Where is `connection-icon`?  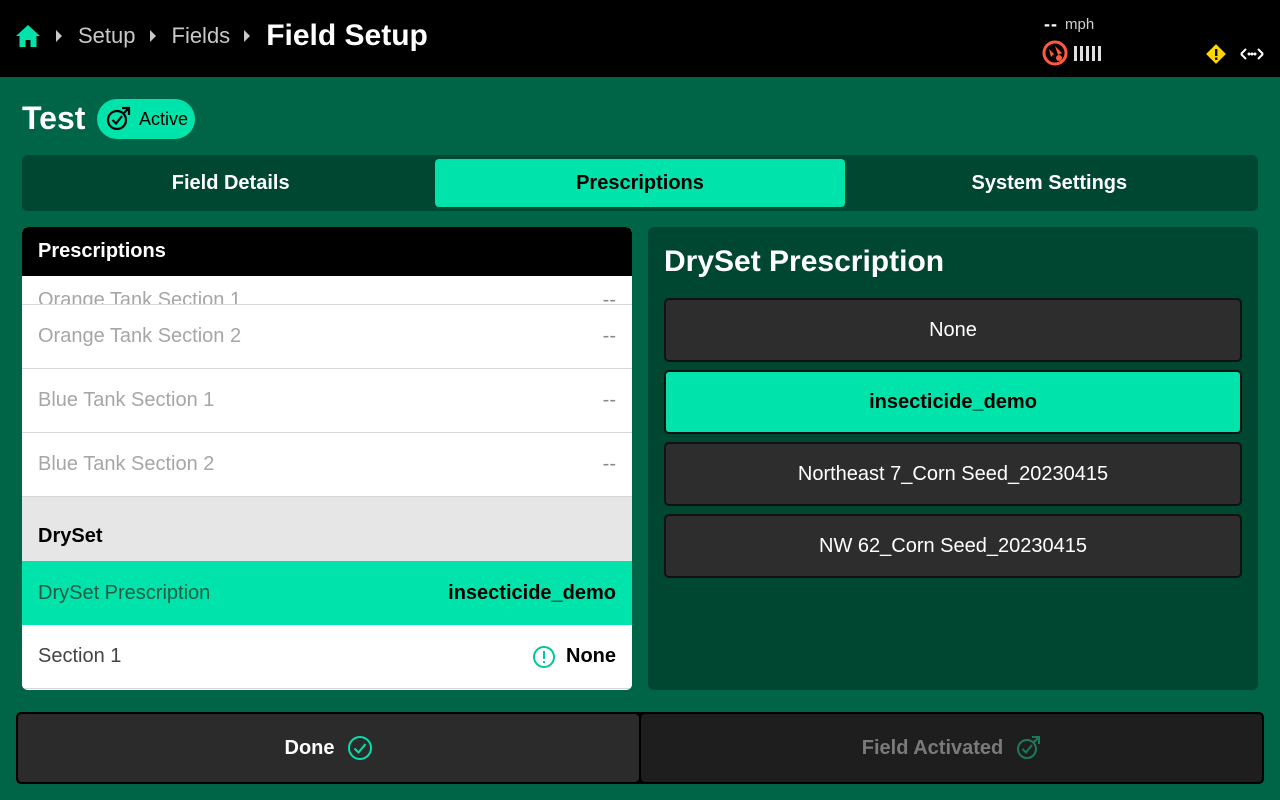
connection-icon is located at coordinates (1252, 54).